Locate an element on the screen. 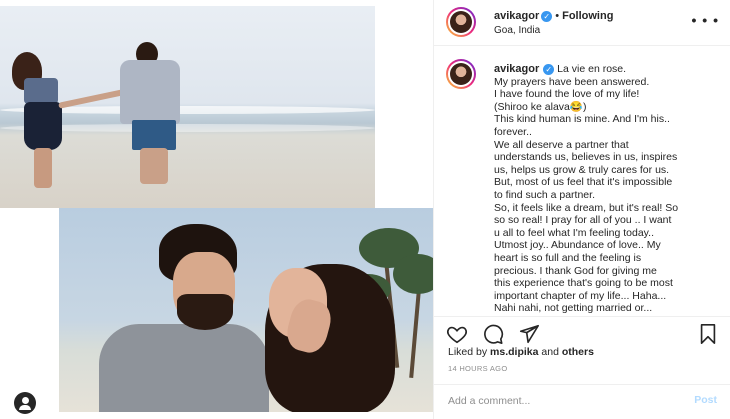  caption-line: This kind human is mine. And I'm his.. is located at coordinates (582, 119).